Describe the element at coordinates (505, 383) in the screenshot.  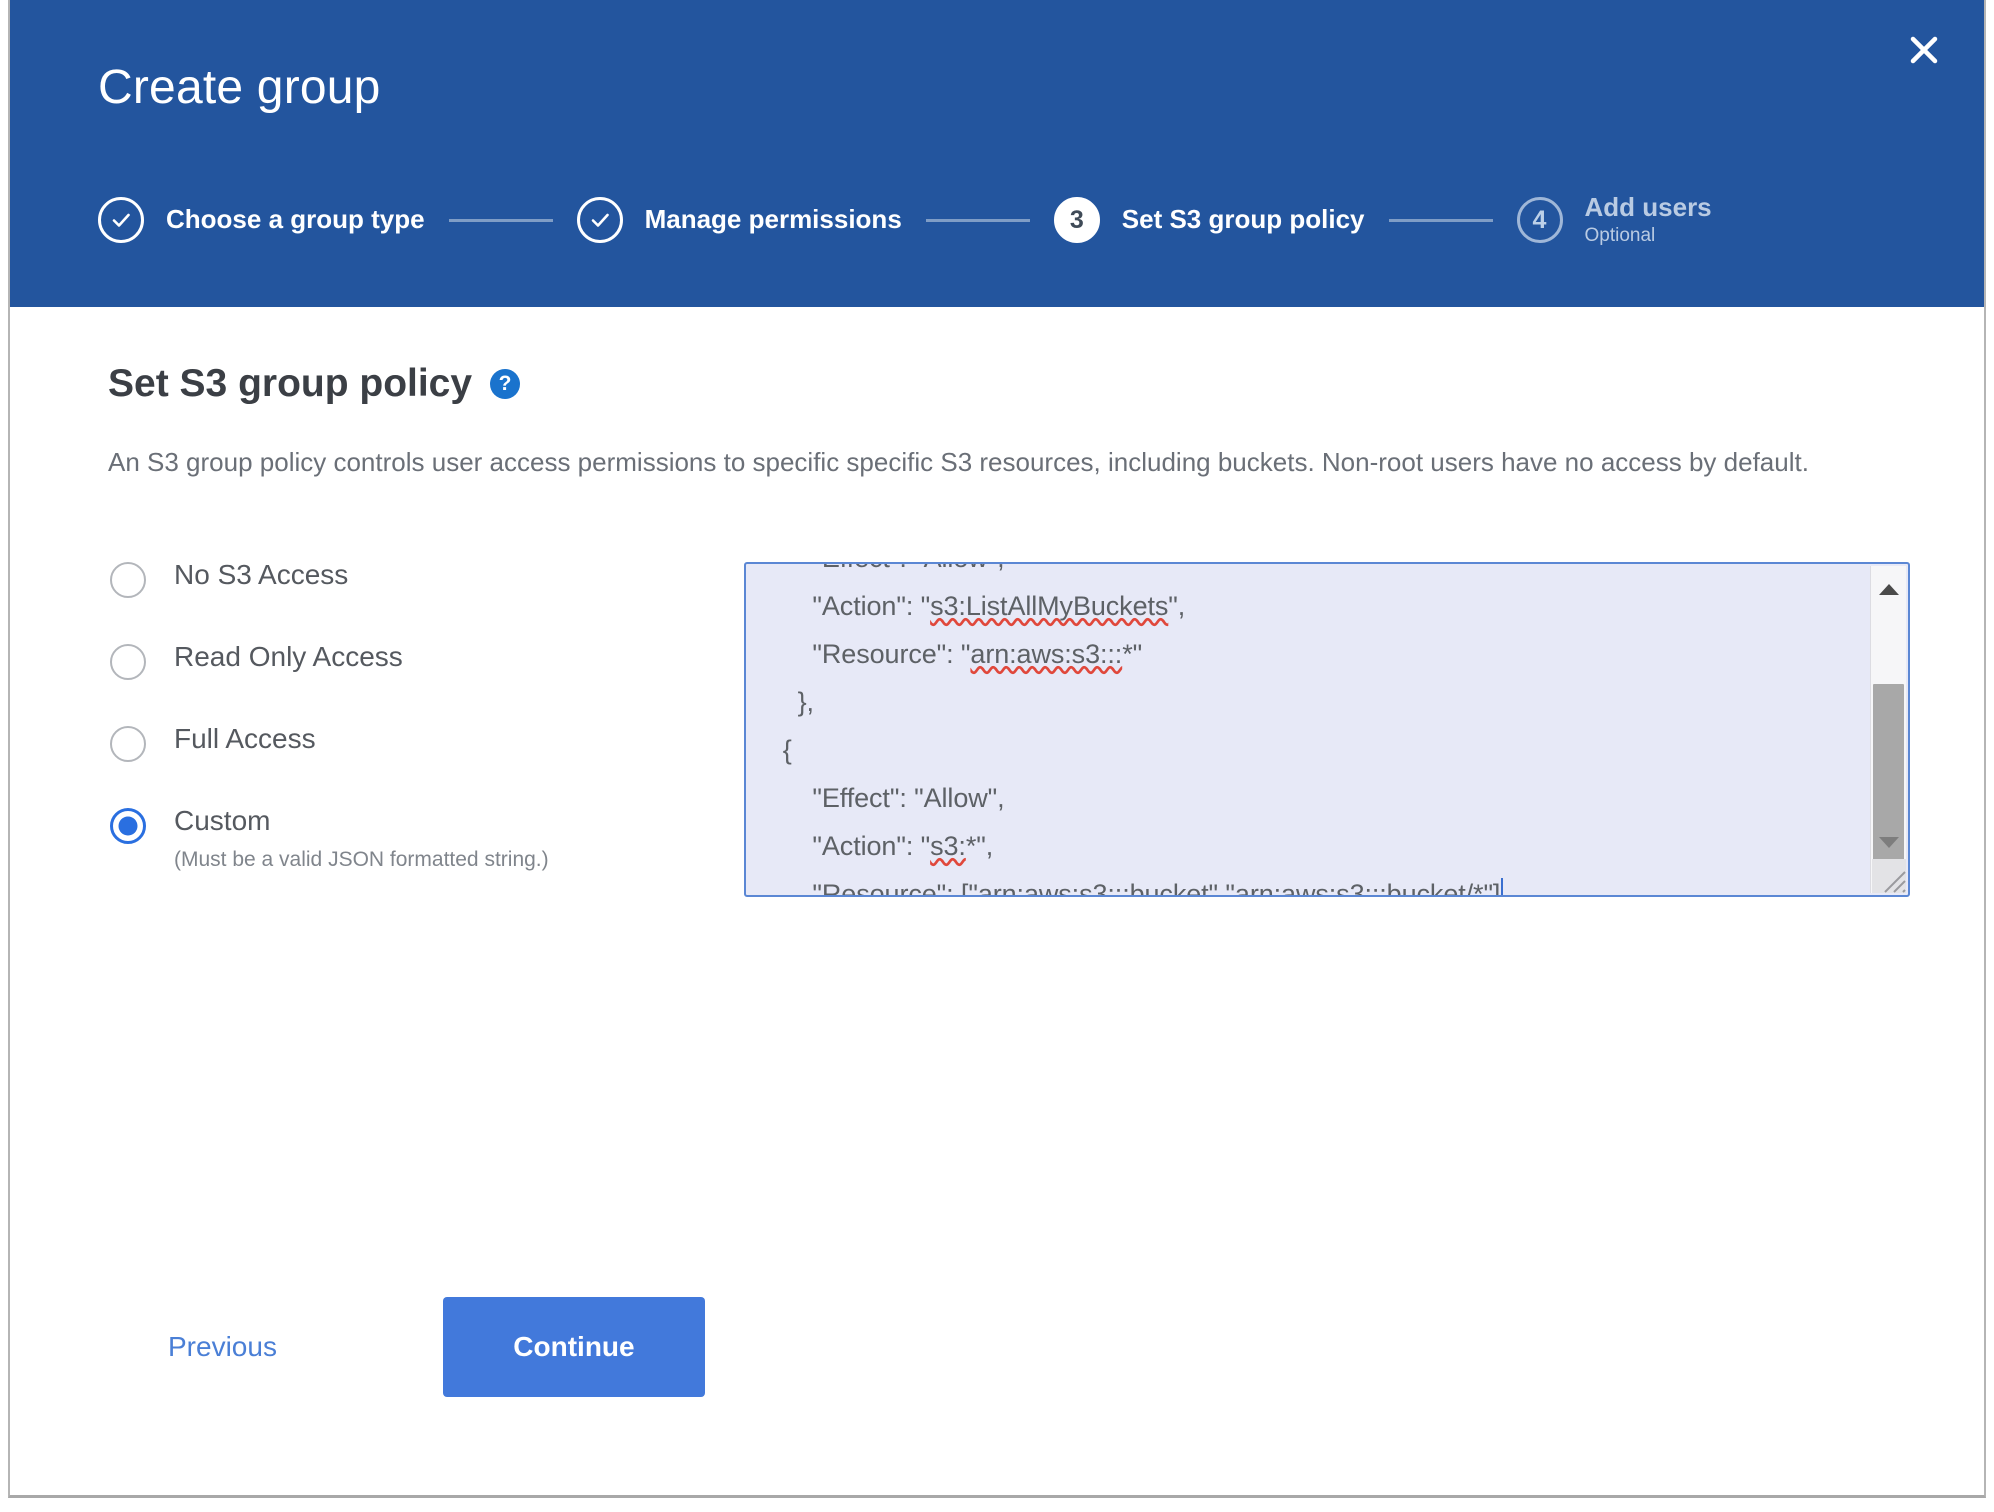
I see `help-icon: ?` at that location.